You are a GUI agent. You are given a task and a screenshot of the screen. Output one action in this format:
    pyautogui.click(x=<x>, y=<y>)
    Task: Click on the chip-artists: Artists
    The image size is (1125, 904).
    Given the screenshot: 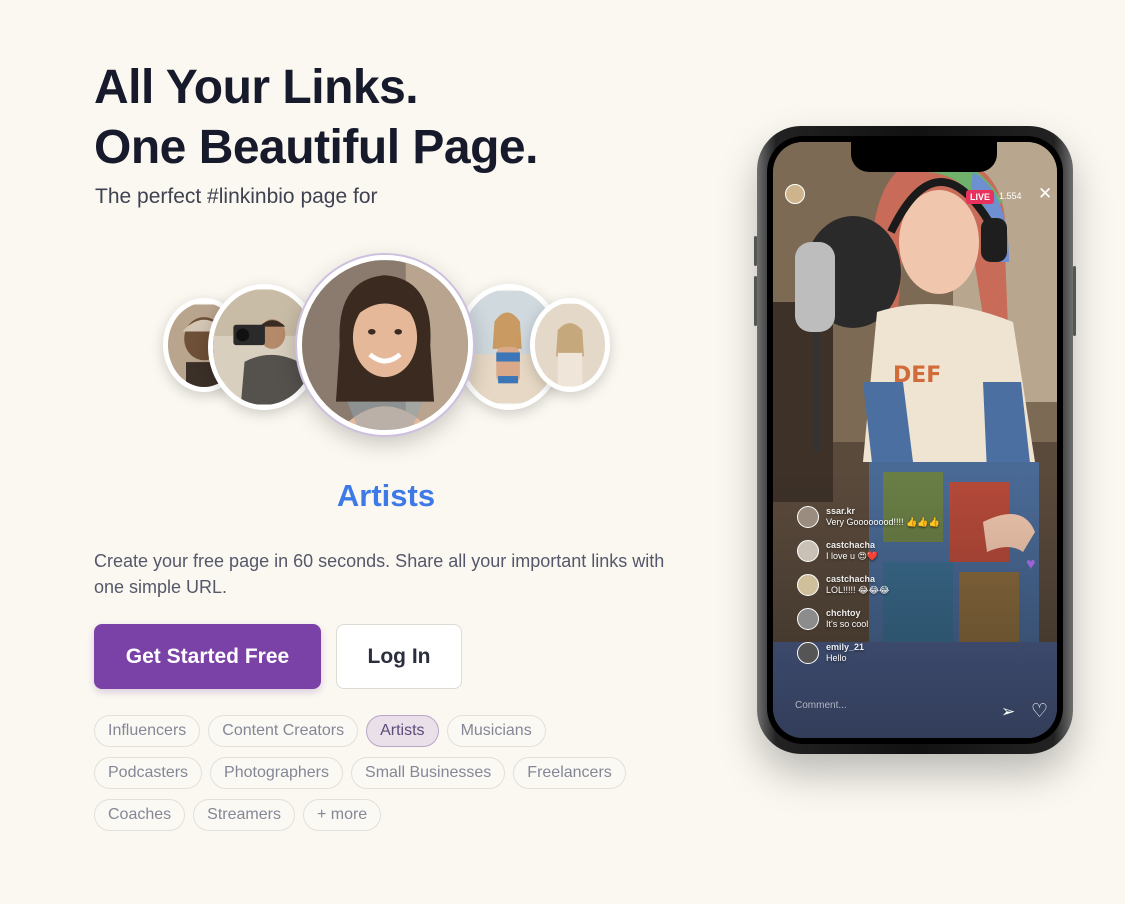 What is the action you would take?
    pyautogui.click(x=402, y=731)
    